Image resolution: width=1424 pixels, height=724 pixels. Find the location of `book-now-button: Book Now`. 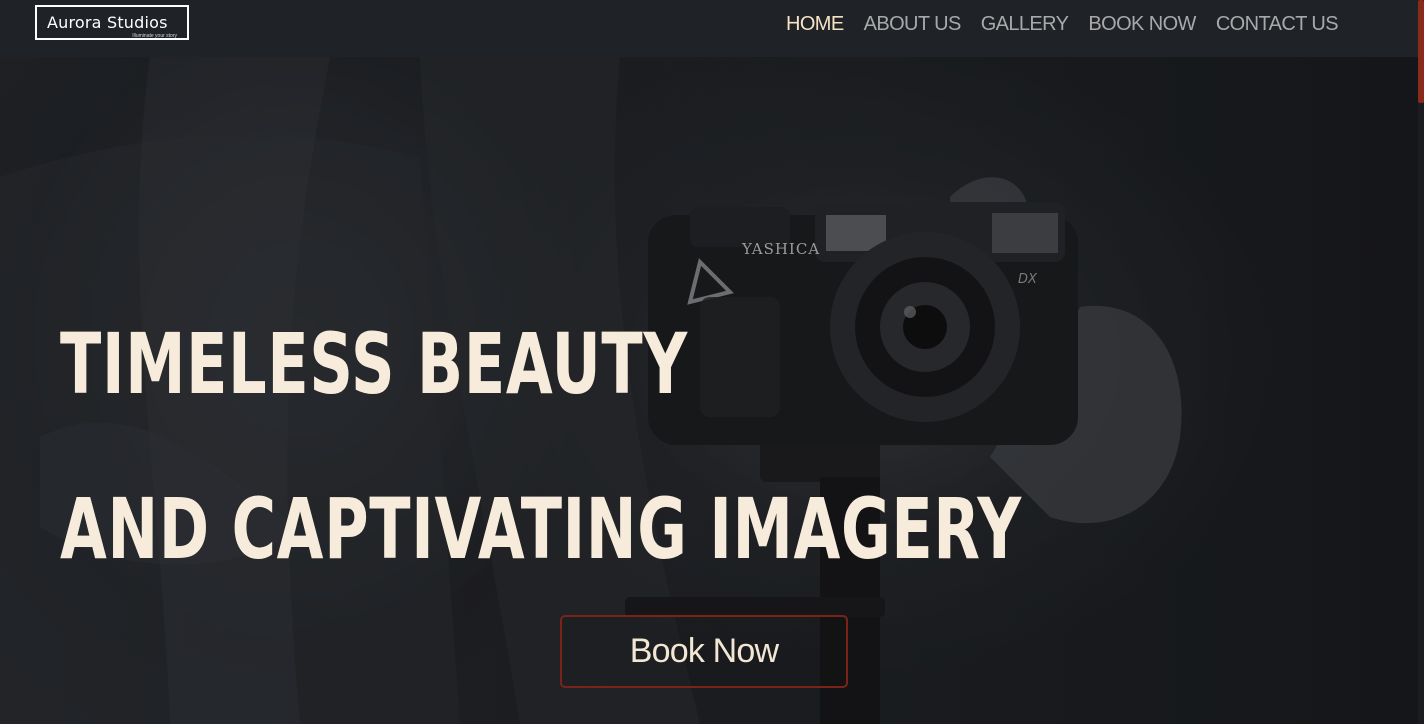

book-now-button: Book Now is located at coordinates (704, 651).